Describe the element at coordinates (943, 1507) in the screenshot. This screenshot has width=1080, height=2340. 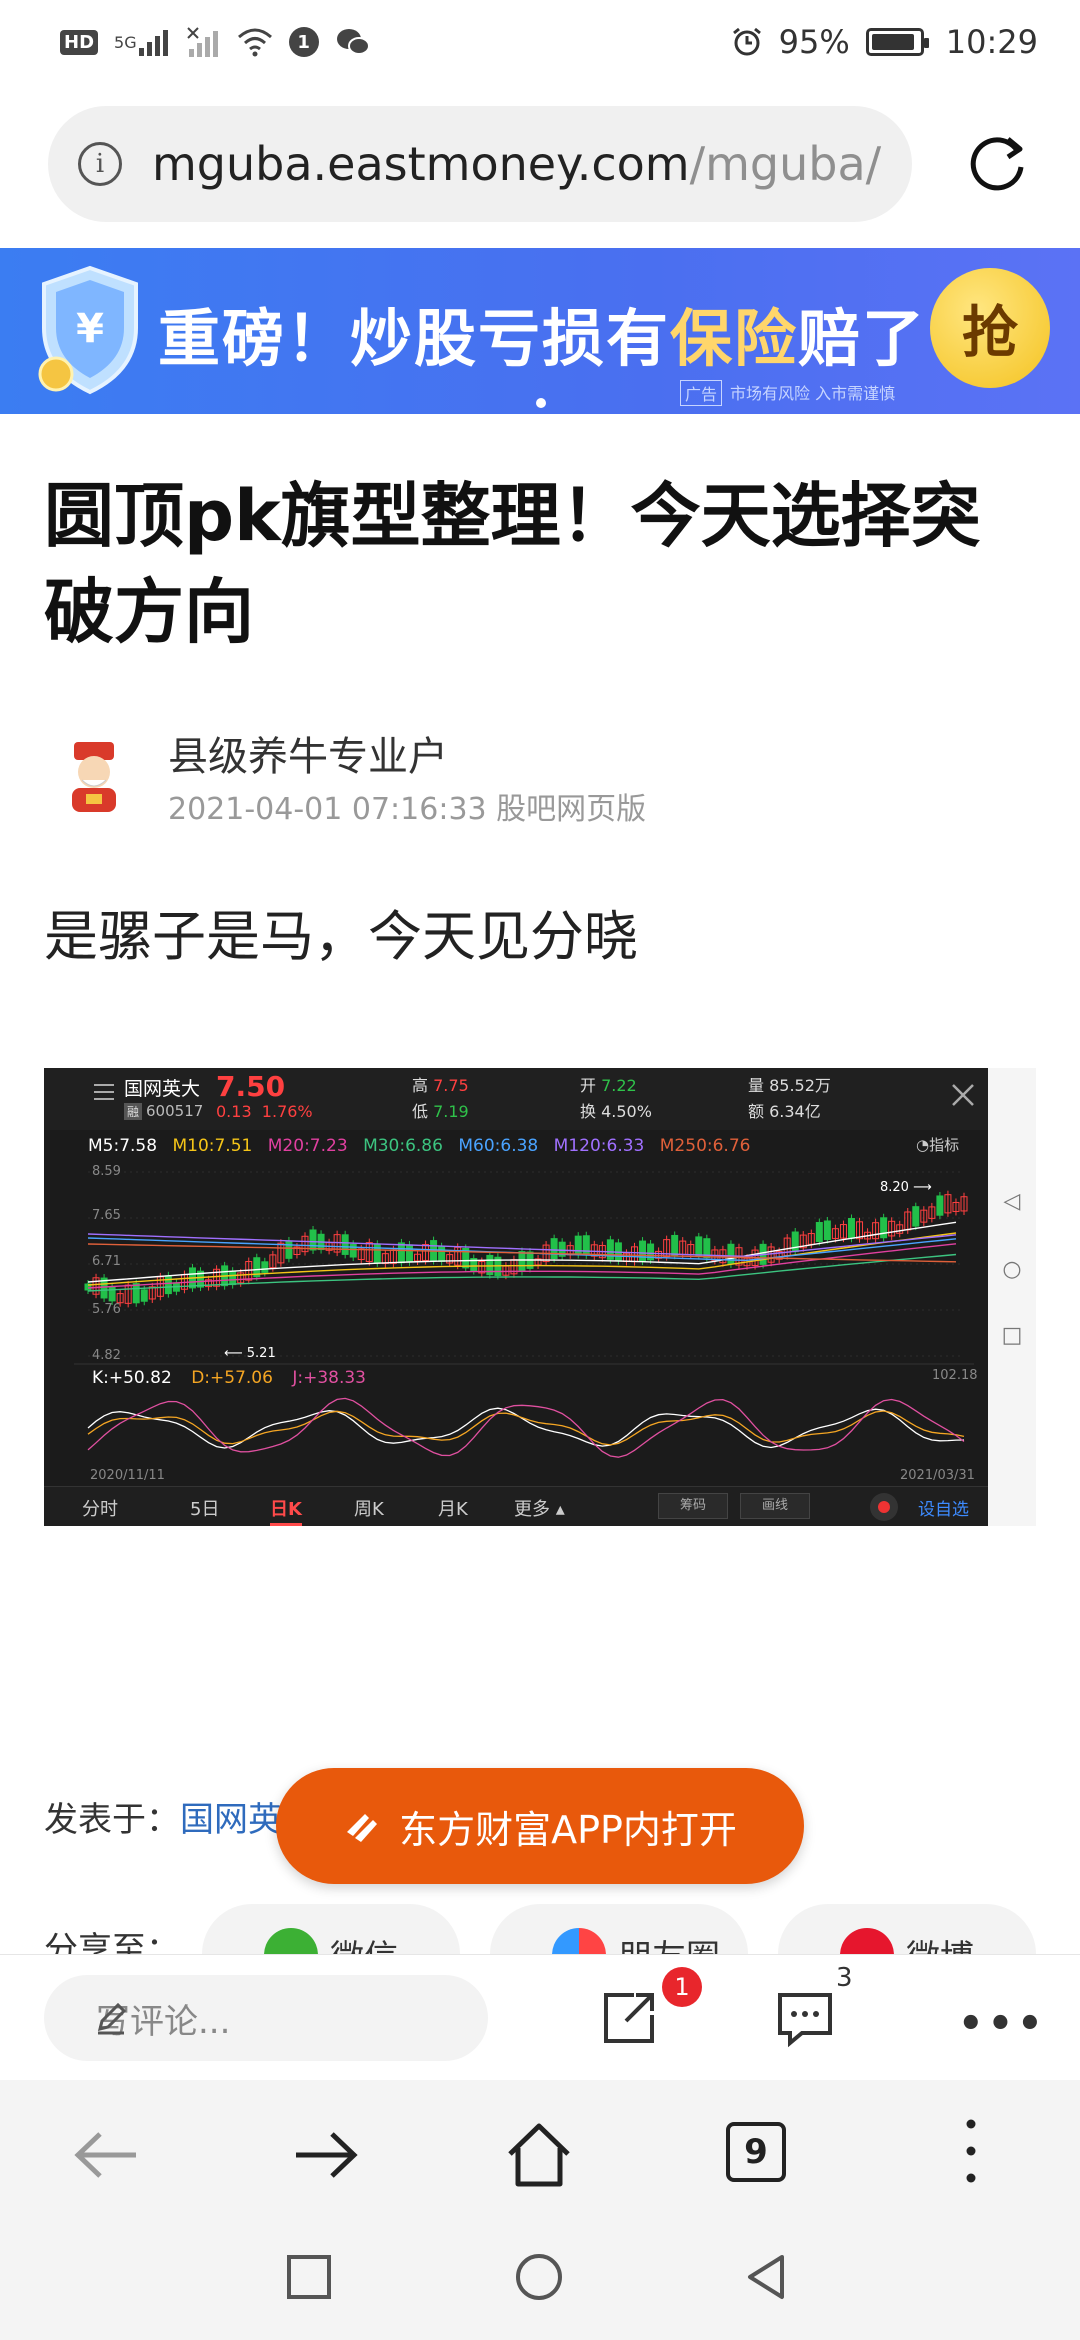
I see `add-watchlist-button: 设自选` at that location.